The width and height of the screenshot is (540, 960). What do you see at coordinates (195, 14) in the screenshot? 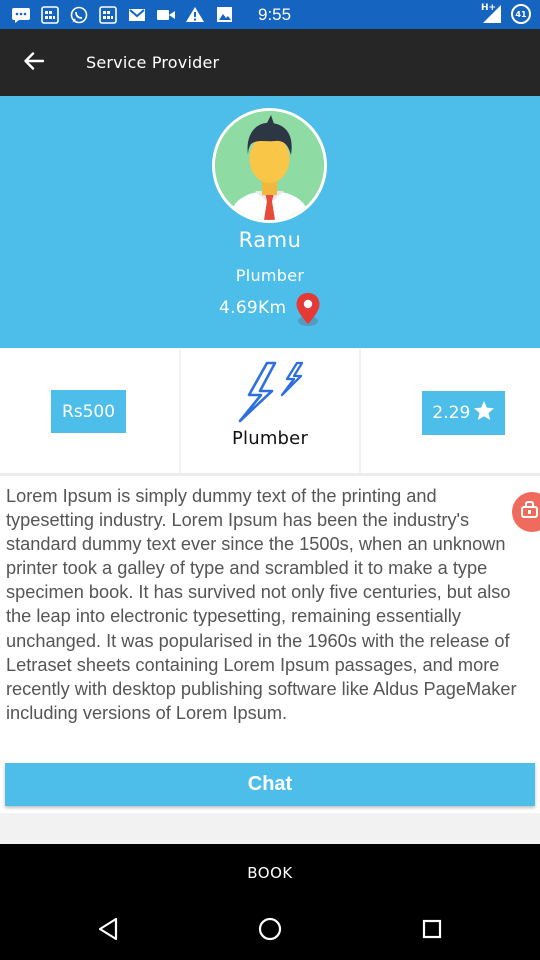
I see `warning-icon` at bounding box center [195, 14].